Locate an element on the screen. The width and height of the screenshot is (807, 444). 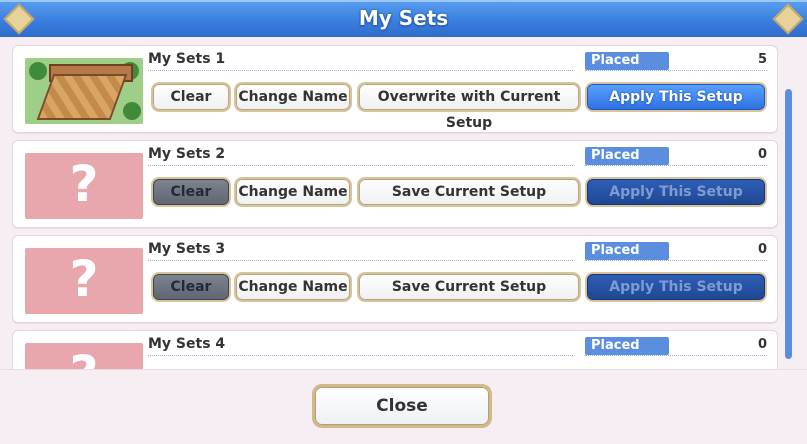
overwrite-setup-button: Overwrite with Current Setup is located at coordinates (469, 106).